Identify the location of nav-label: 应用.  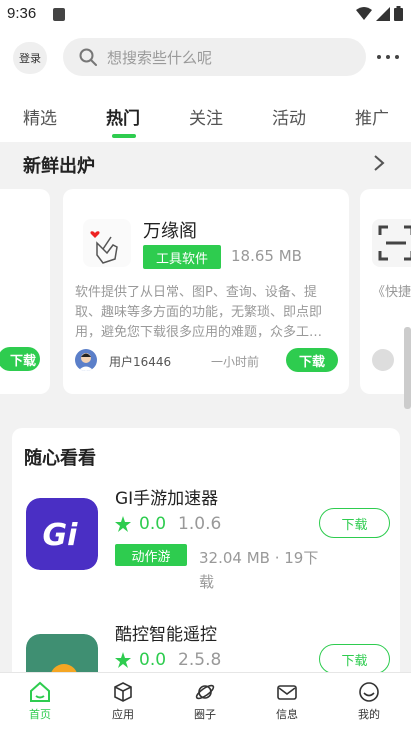
(123, 714).